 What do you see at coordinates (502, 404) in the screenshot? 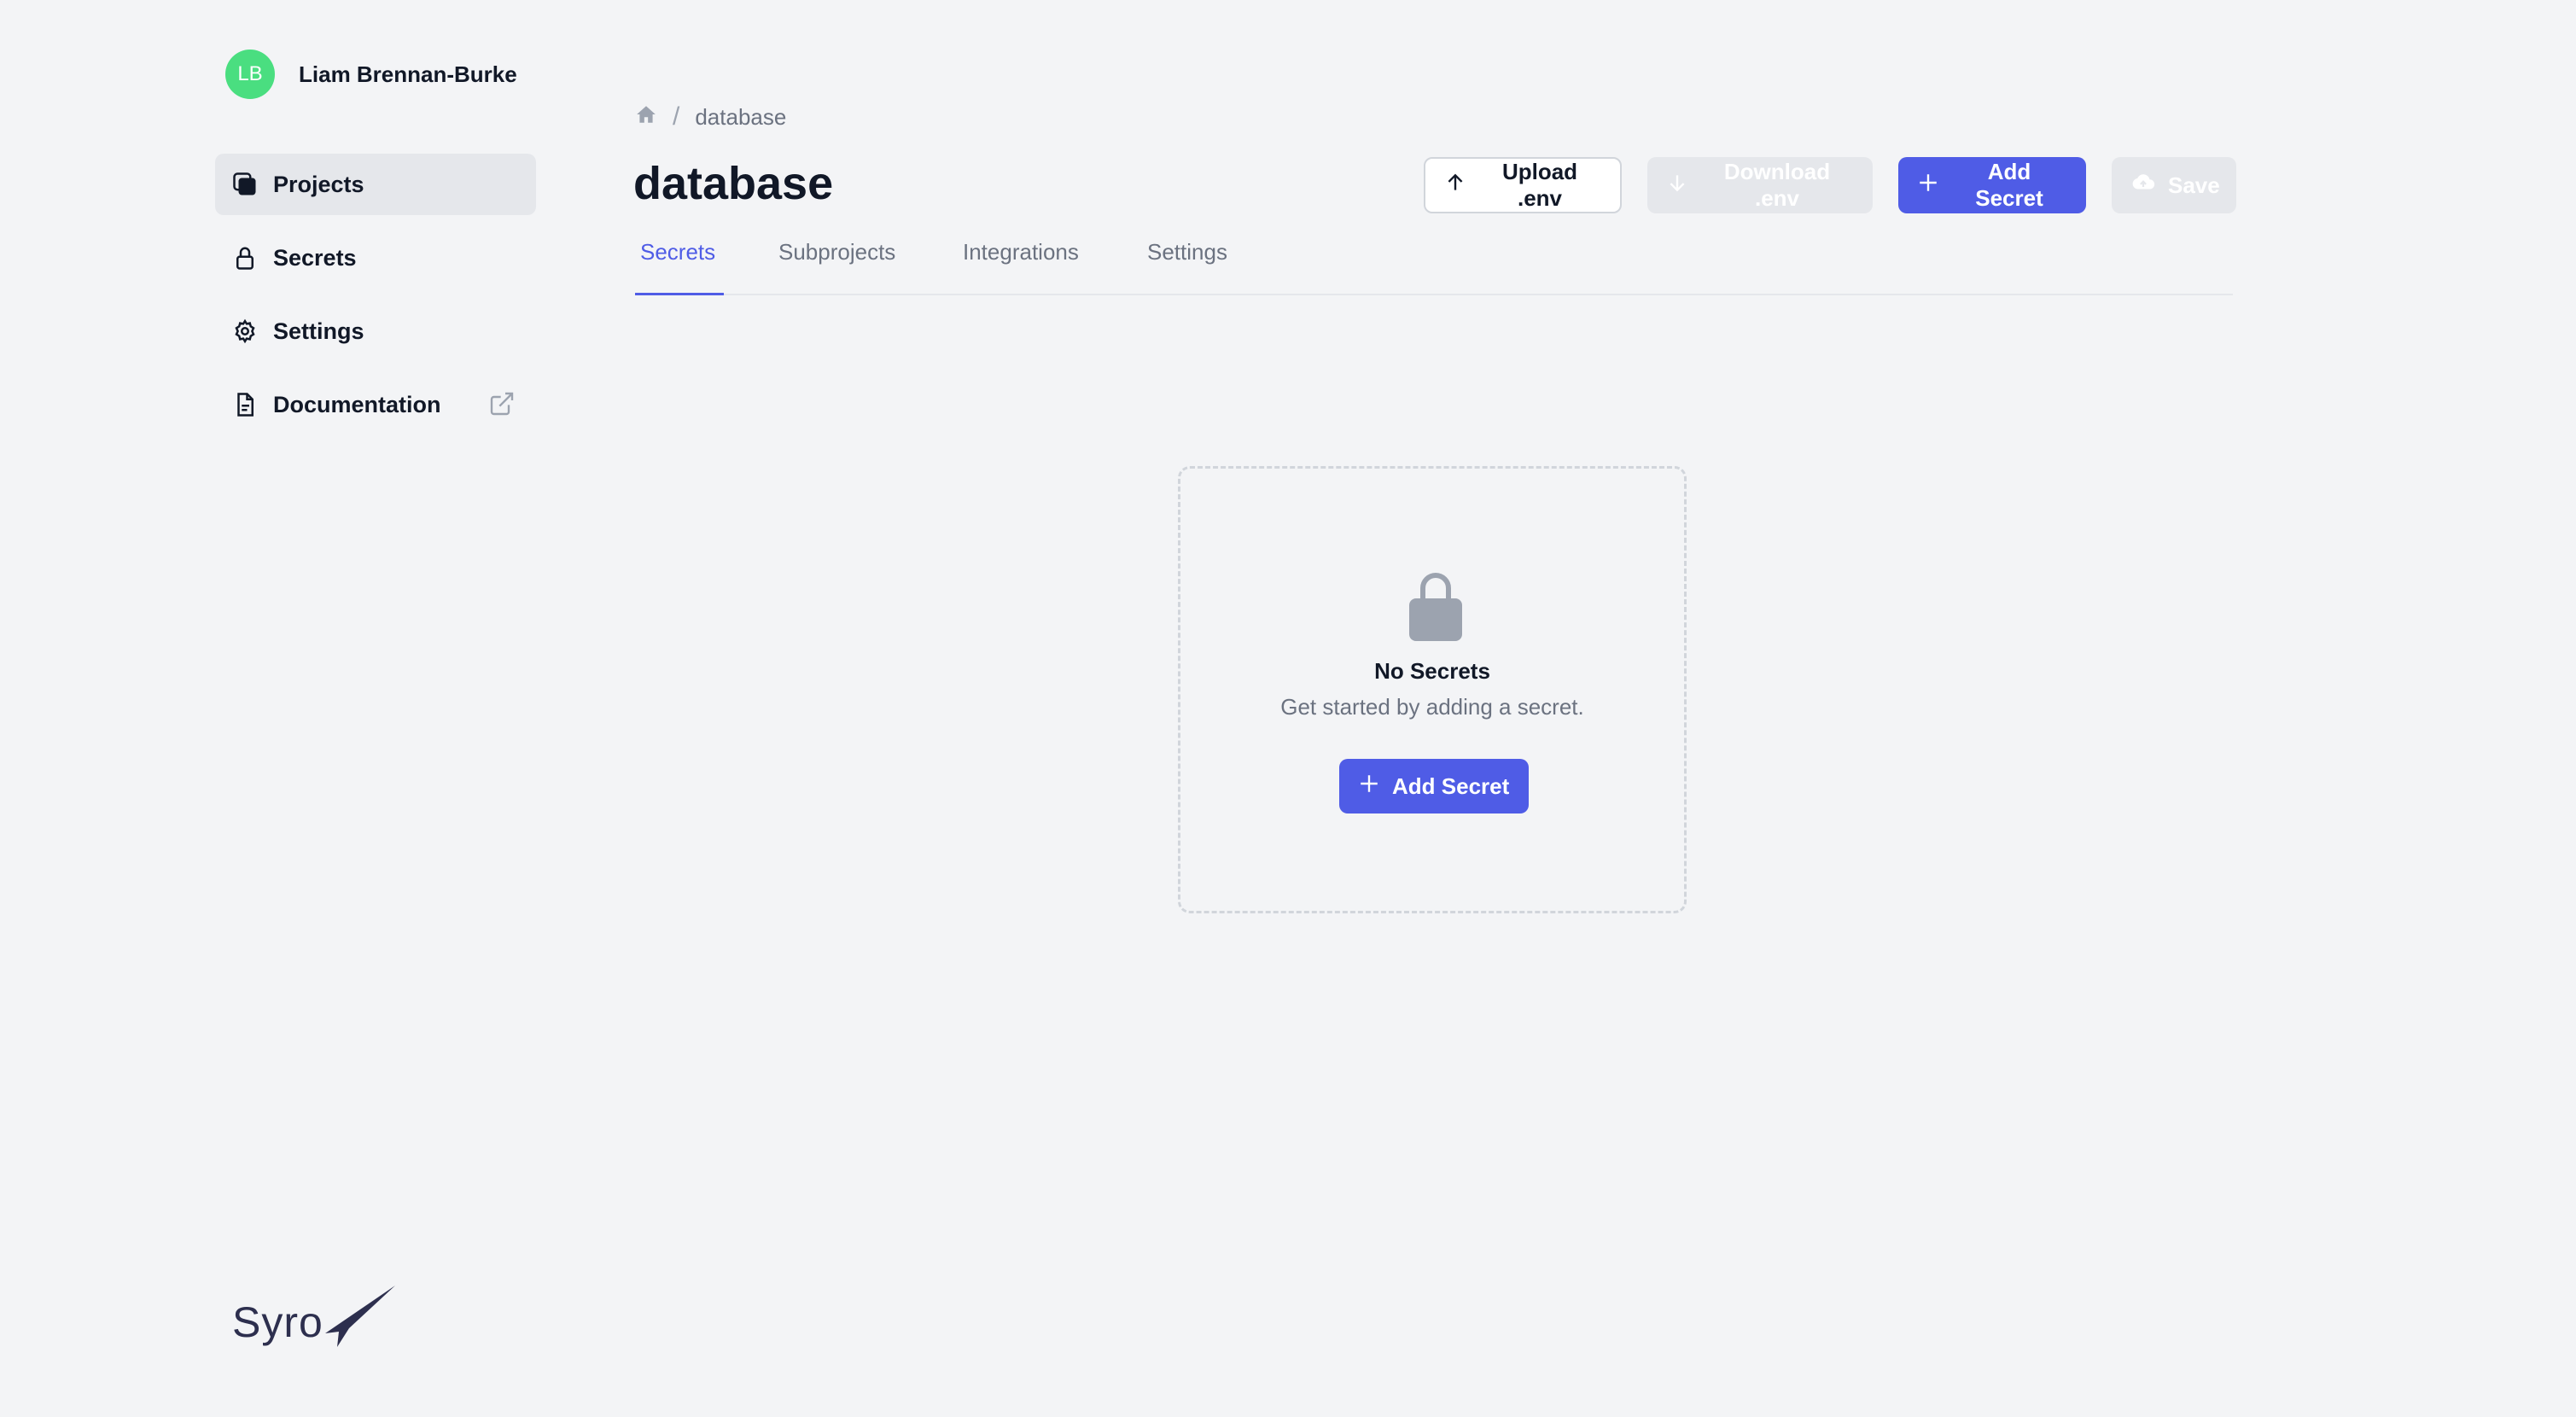
I see `external-link-icon` at bounding box center [502, 404].